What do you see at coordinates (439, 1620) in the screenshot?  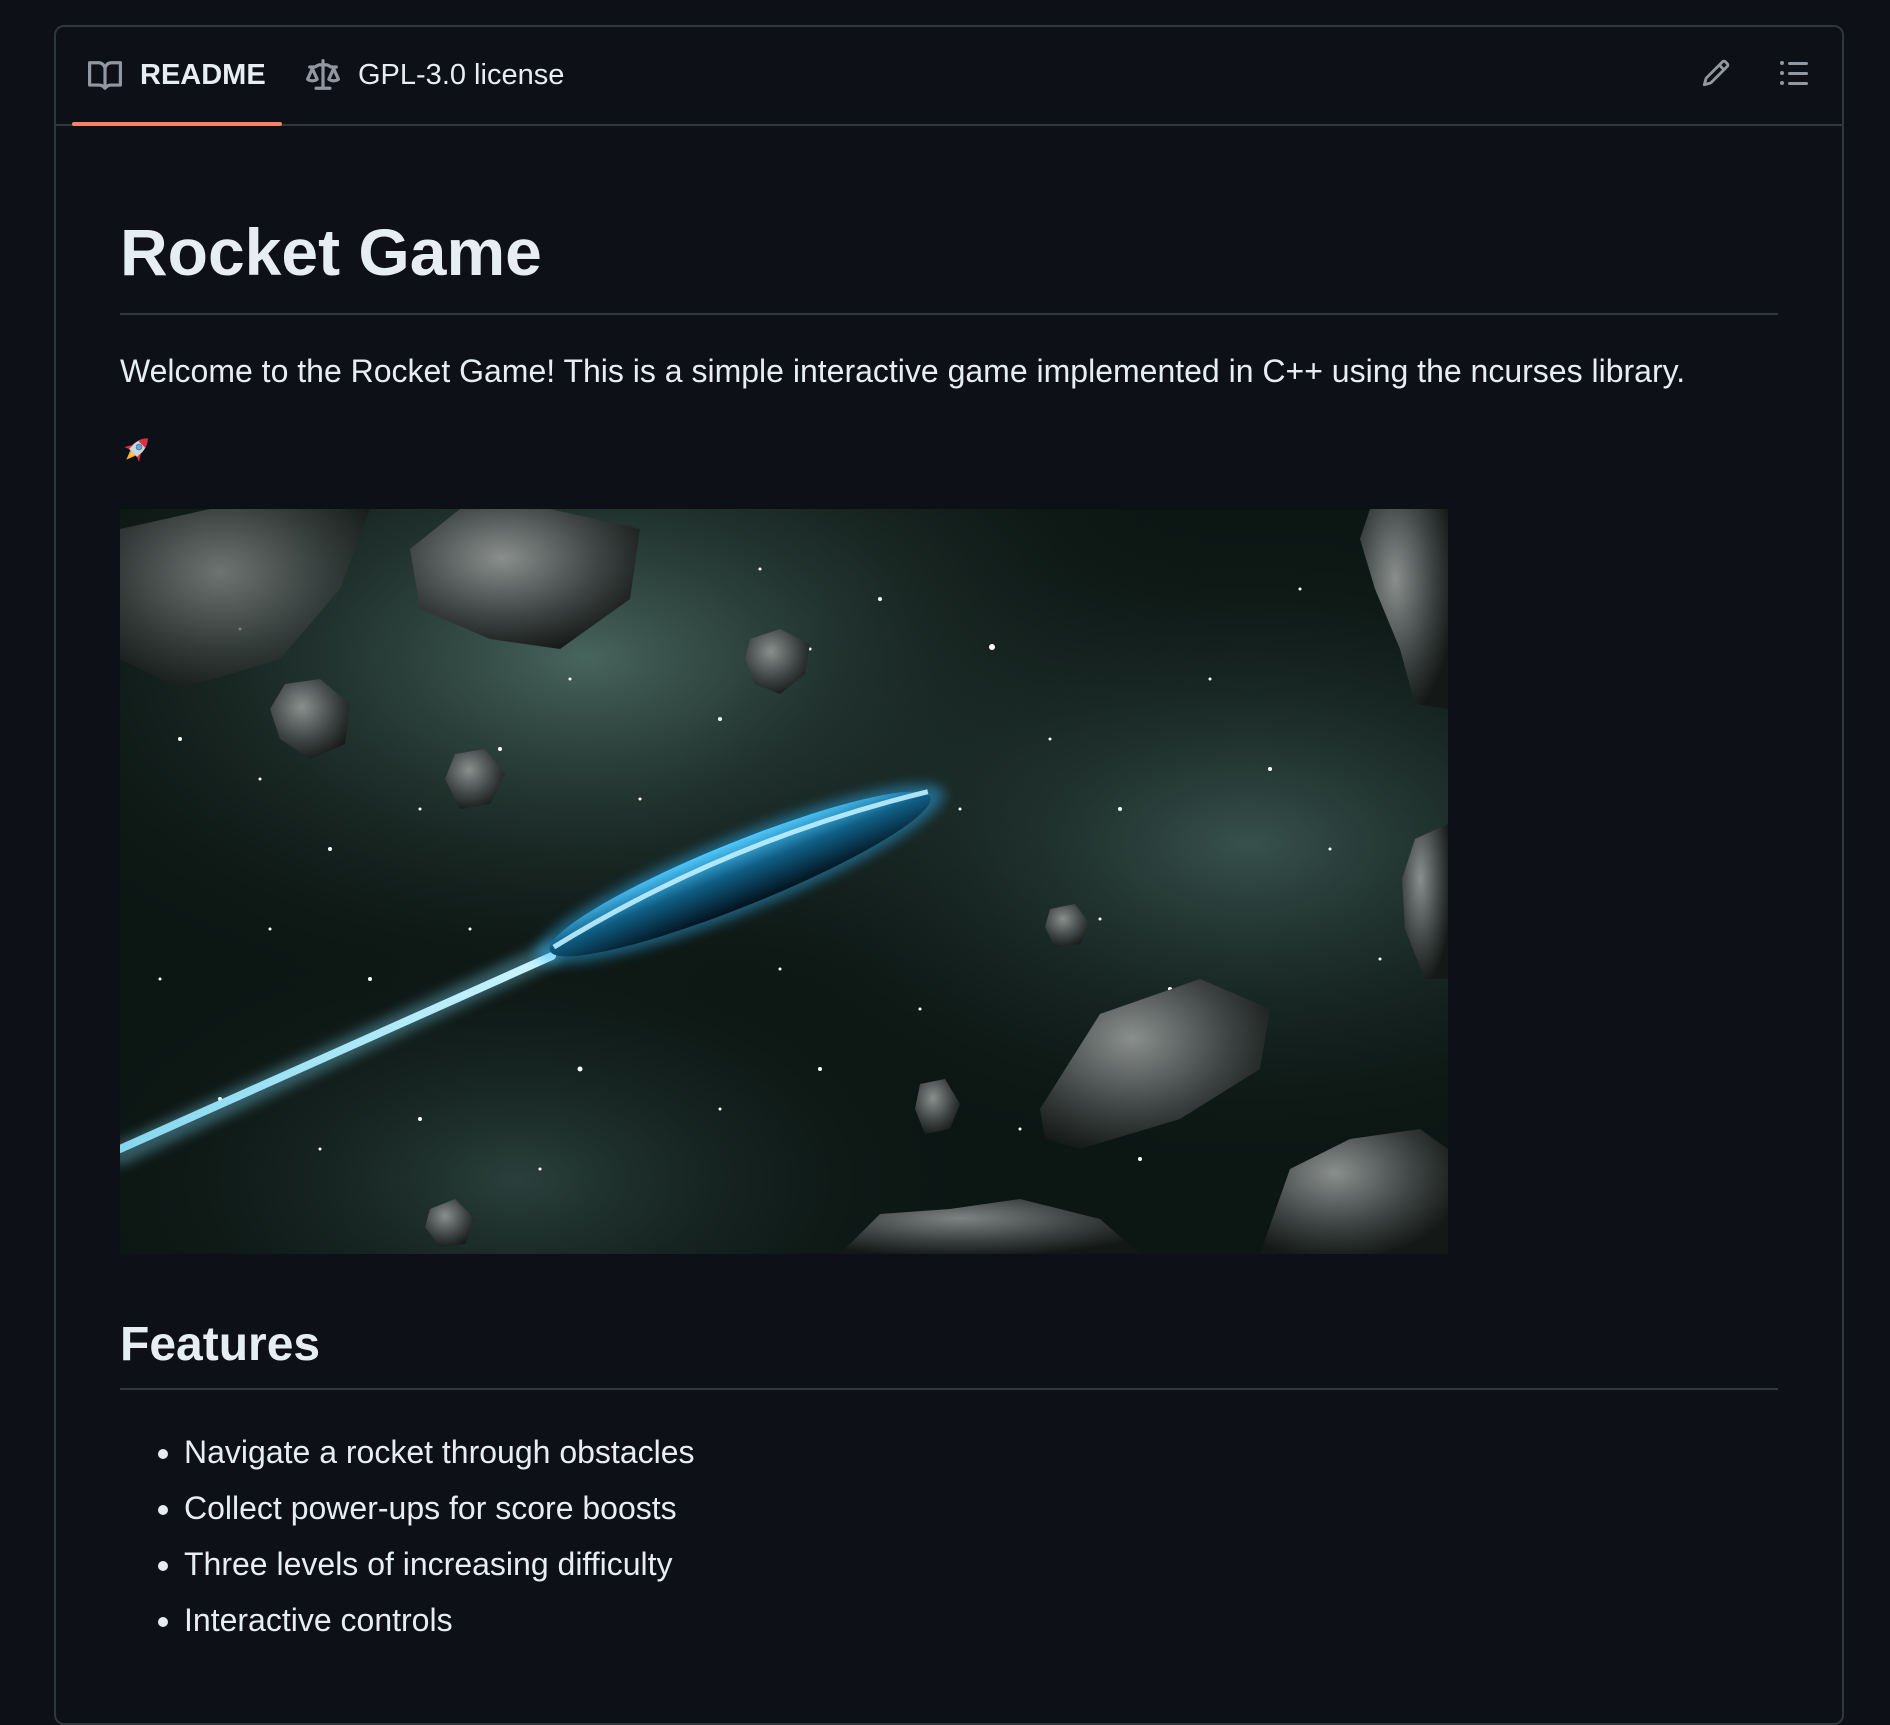 I see `list-item: Interactive controls` at bounding box center [439, 1620].